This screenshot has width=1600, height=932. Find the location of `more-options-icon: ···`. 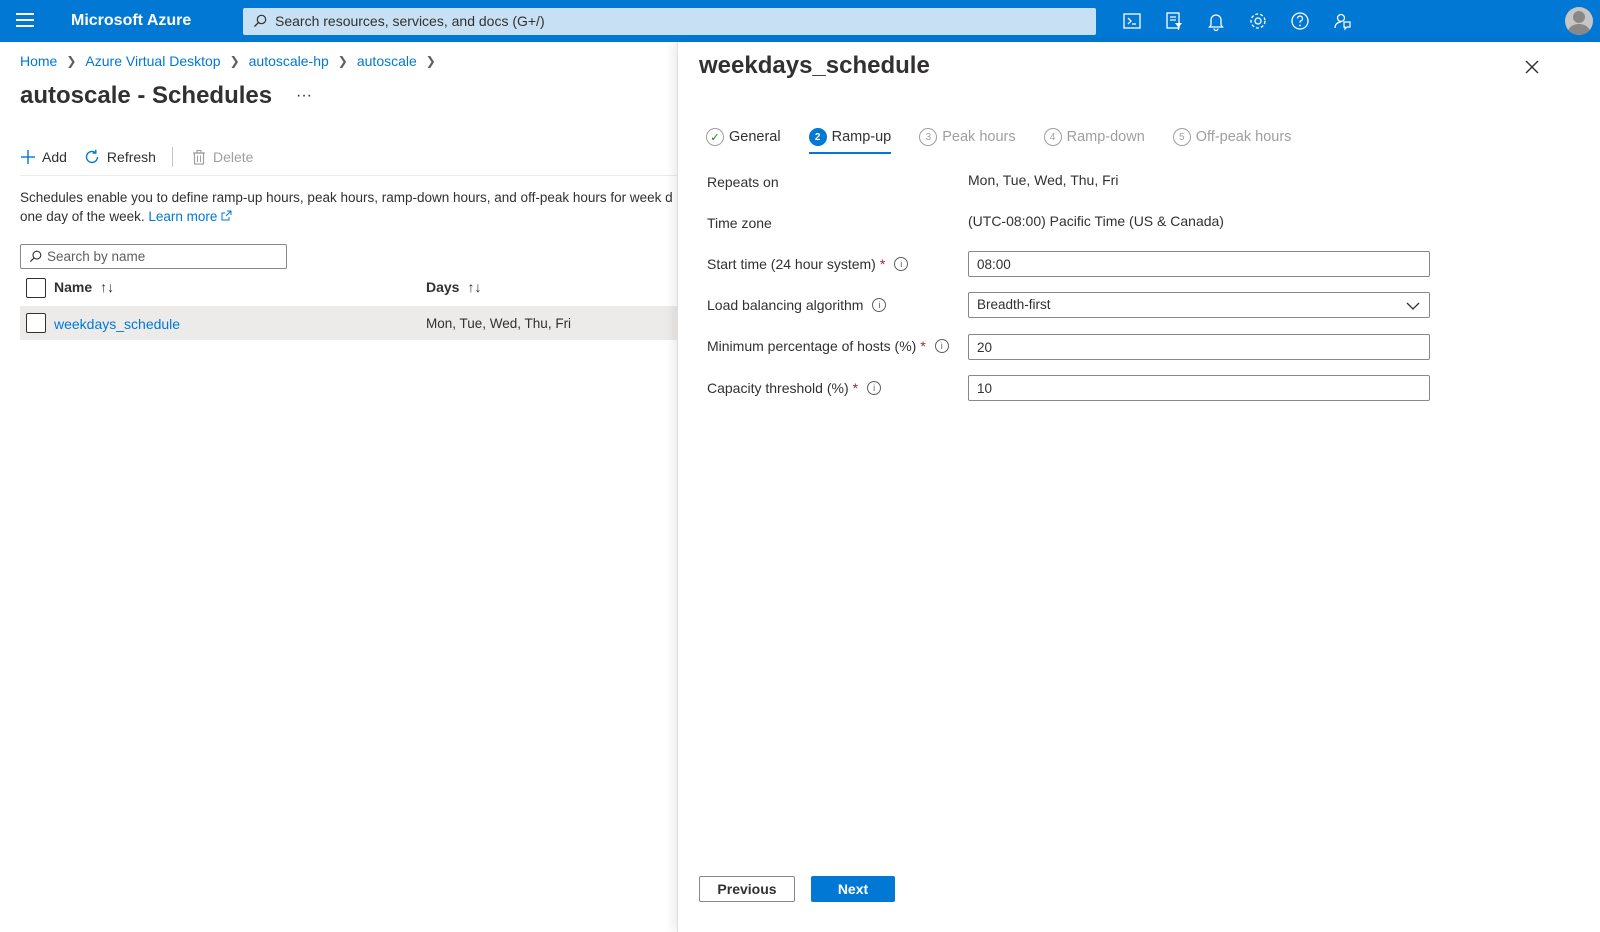

more-options-icon: ··· is located at coordinates (304, 96).